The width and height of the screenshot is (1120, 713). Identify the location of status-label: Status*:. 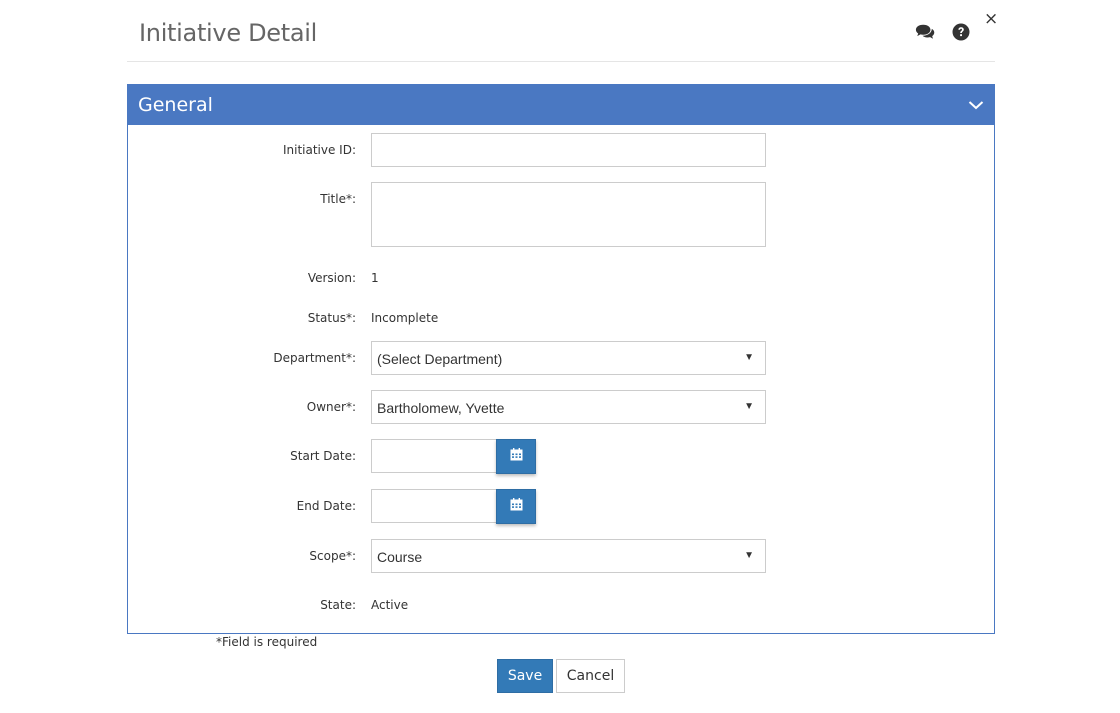
(331, 318).